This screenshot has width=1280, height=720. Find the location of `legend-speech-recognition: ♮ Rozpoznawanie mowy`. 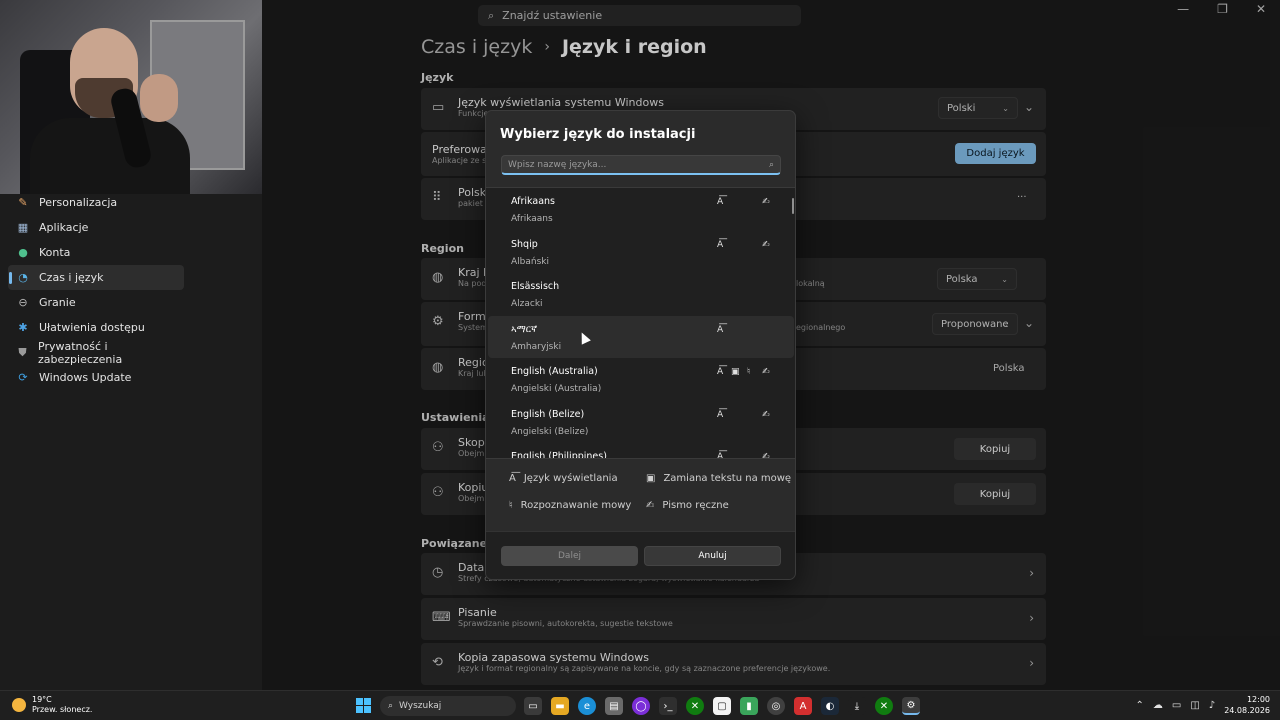

legend-speech-recognition: ♮ Rozpoznawanie mowy is located at coordinates (570, 505).